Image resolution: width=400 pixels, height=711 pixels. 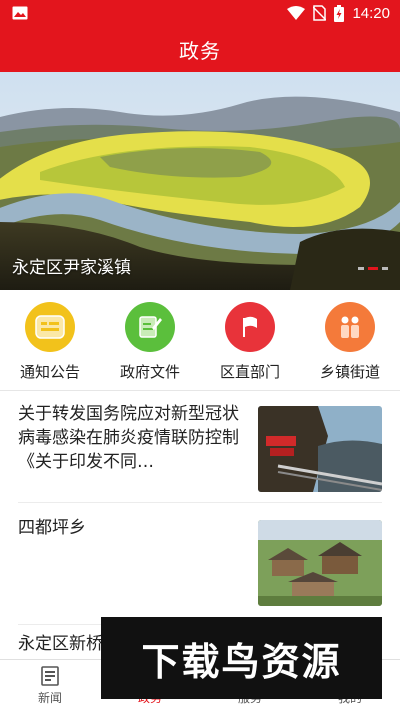 I want to click on category-towns-streets: 乡镇街道, so click(x=350, y=340).